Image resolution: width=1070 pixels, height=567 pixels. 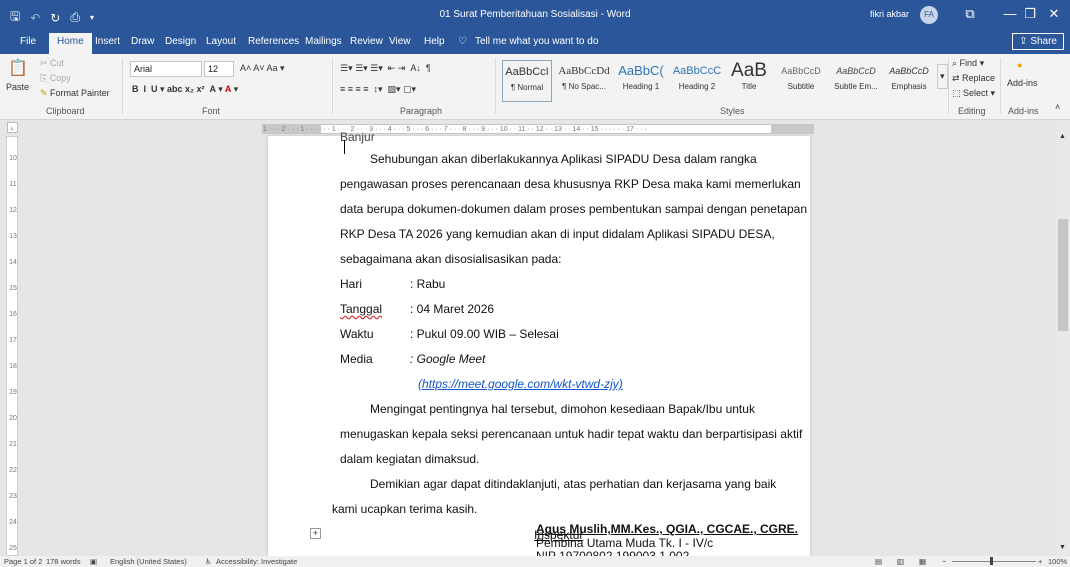 What do you see at coordinates (148, 561) in the screenshot?
I see `language-status: English (United States)` at bounding box center [148, 561].